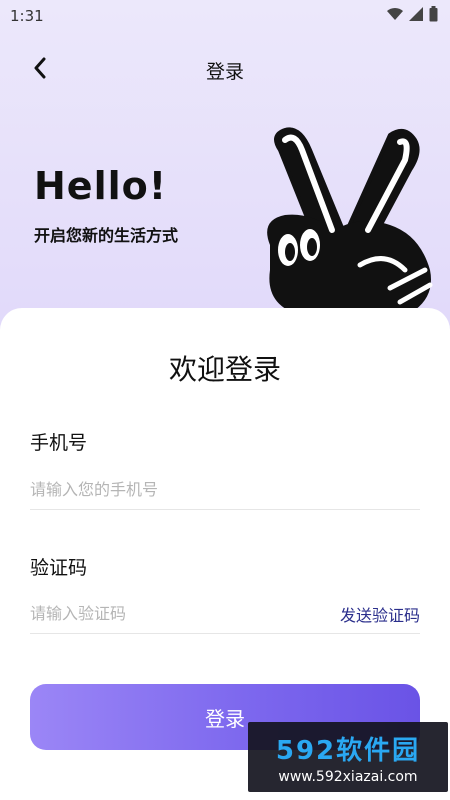 The width and height of the screenshot is (450, 800). What do you see at coordinates (160, 489) in the screenshot?
I see `phone-input` at bounding box center [160, 489].